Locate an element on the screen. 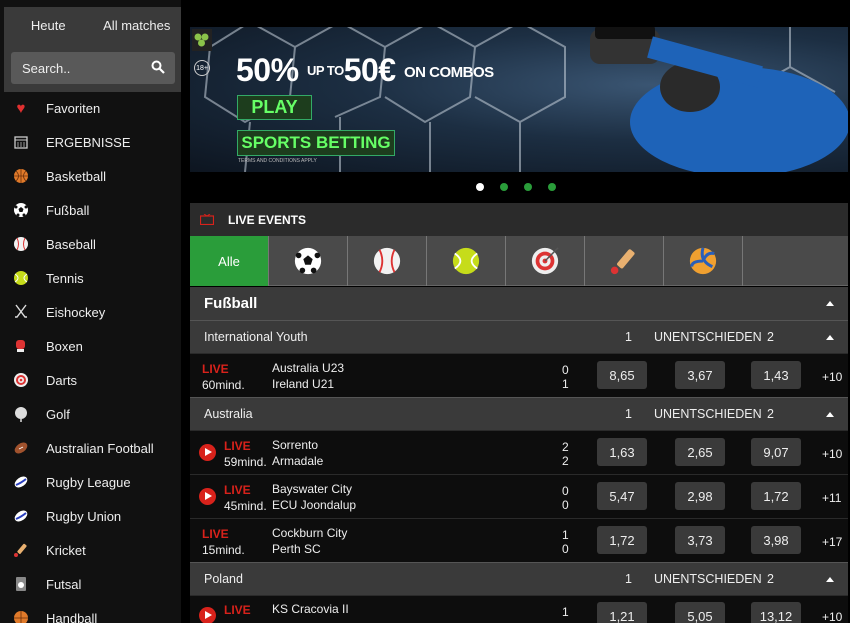 Image resolution: width=850 pixels, height=623 pixels. tab-fussball is located at coordinates (308, 261).